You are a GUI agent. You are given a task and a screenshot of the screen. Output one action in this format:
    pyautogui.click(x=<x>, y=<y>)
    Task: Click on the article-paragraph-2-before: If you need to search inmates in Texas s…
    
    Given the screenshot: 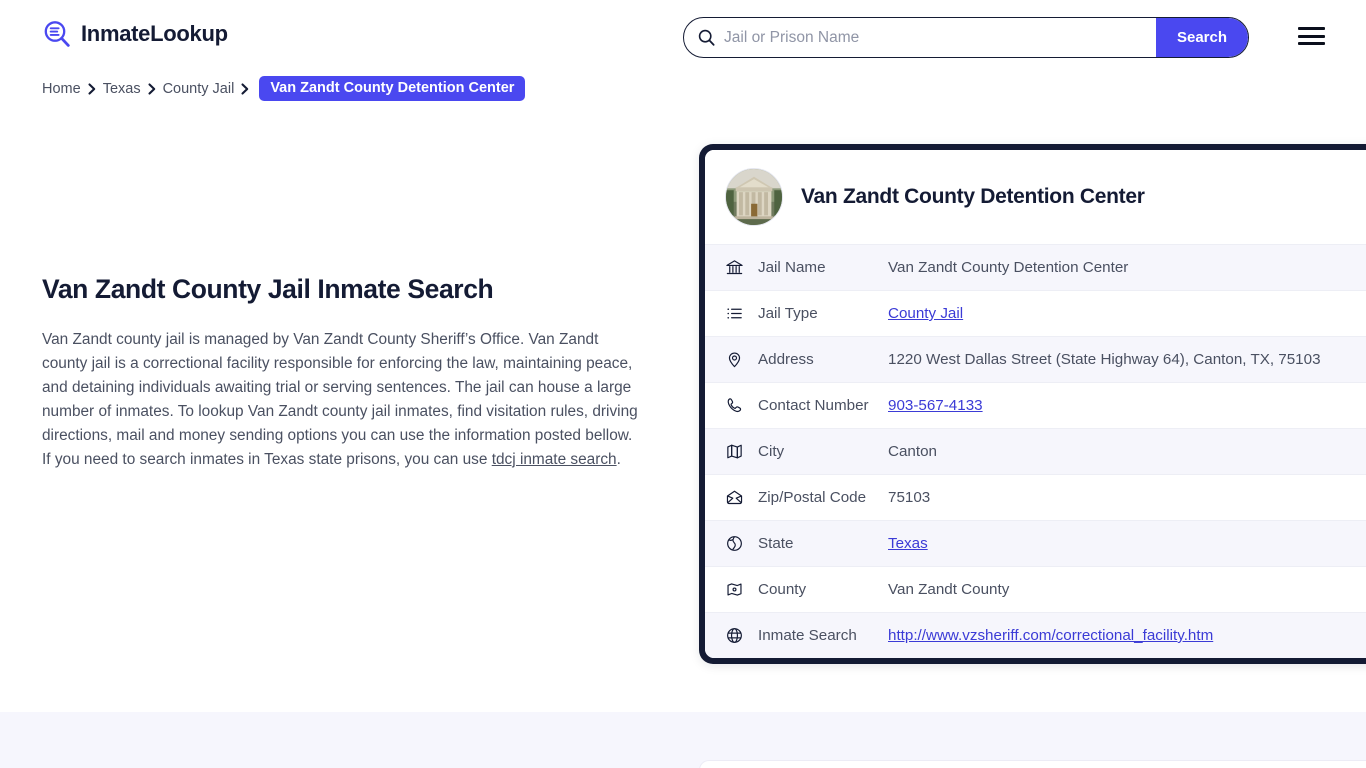 What is the action you would take?
    pyautogui.click(x=267, y=459)
    